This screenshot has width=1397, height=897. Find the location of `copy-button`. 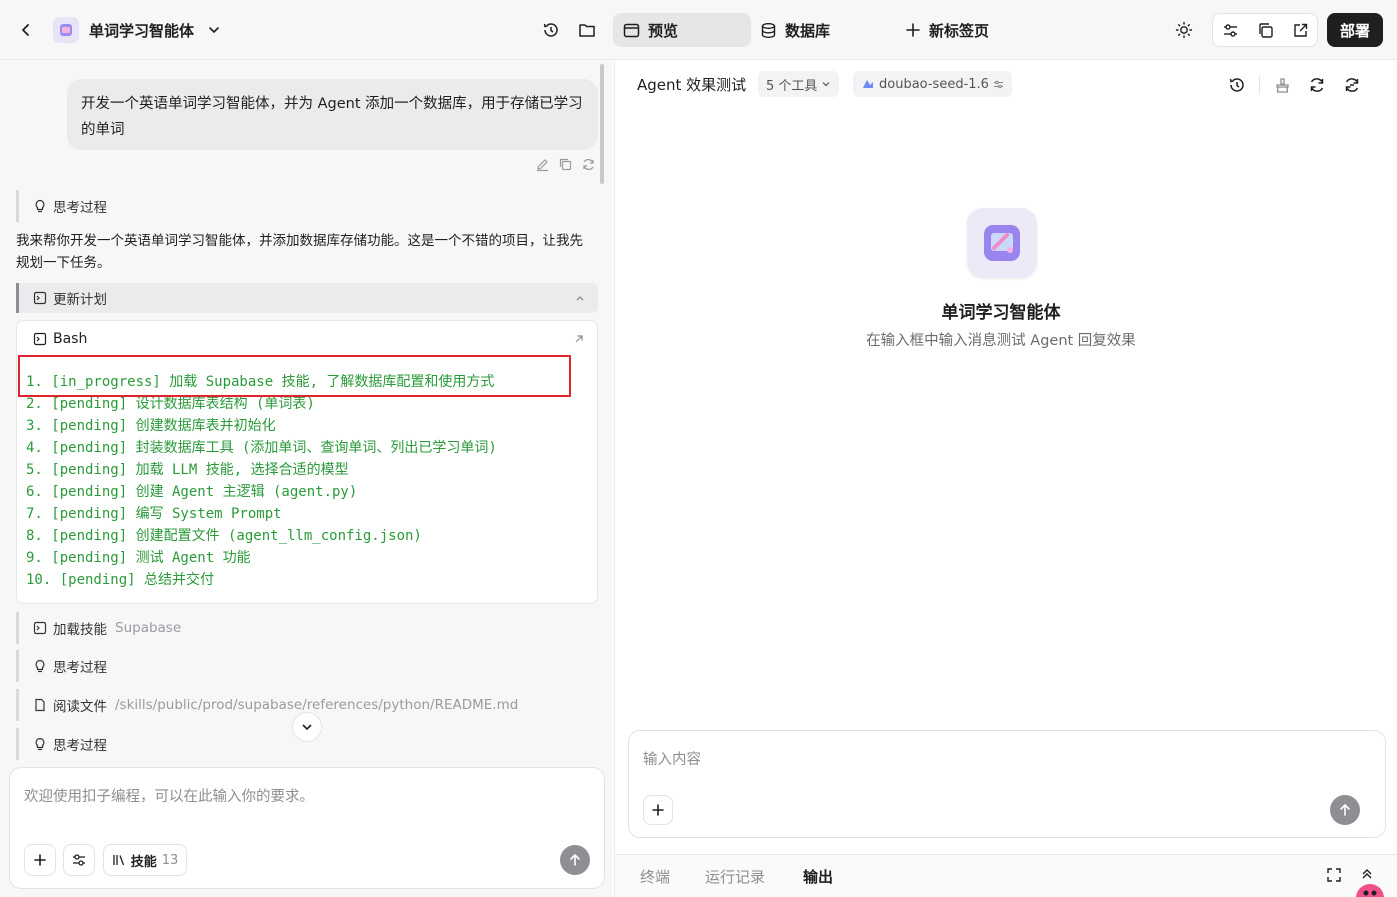

copy-button is located at coordinates (1265, 30).